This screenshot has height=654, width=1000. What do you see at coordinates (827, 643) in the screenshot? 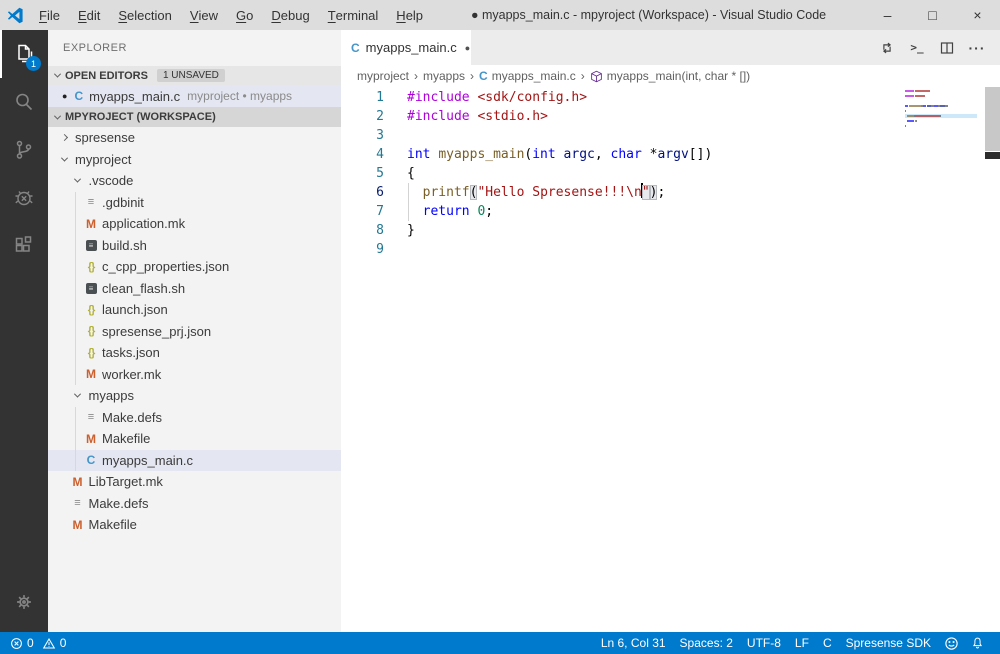
I see `status-language-mode: C` at bounding box center [827, 643].